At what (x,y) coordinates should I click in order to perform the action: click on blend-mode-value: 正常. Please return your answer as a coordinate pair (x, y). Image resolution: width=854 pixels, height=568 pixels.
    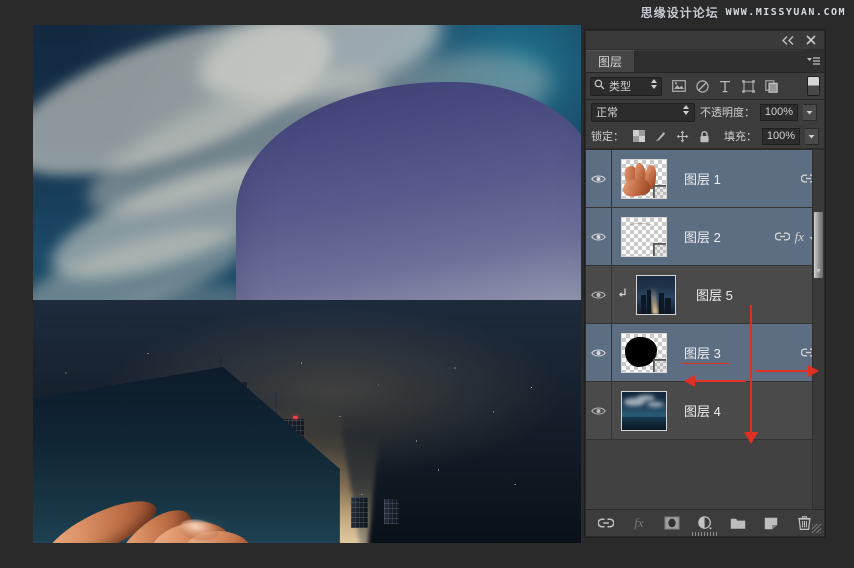
    Looking at the image, I should click on (607, 113).